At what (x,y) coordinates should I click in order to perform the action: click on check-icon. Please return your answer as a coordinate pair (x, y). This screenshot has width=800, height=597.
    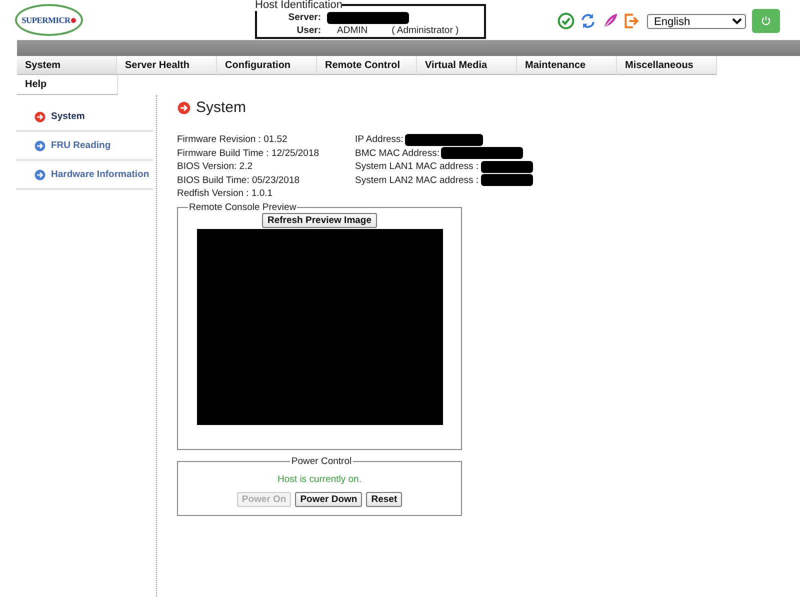
    Looking at the image, I should click on (566, 21).